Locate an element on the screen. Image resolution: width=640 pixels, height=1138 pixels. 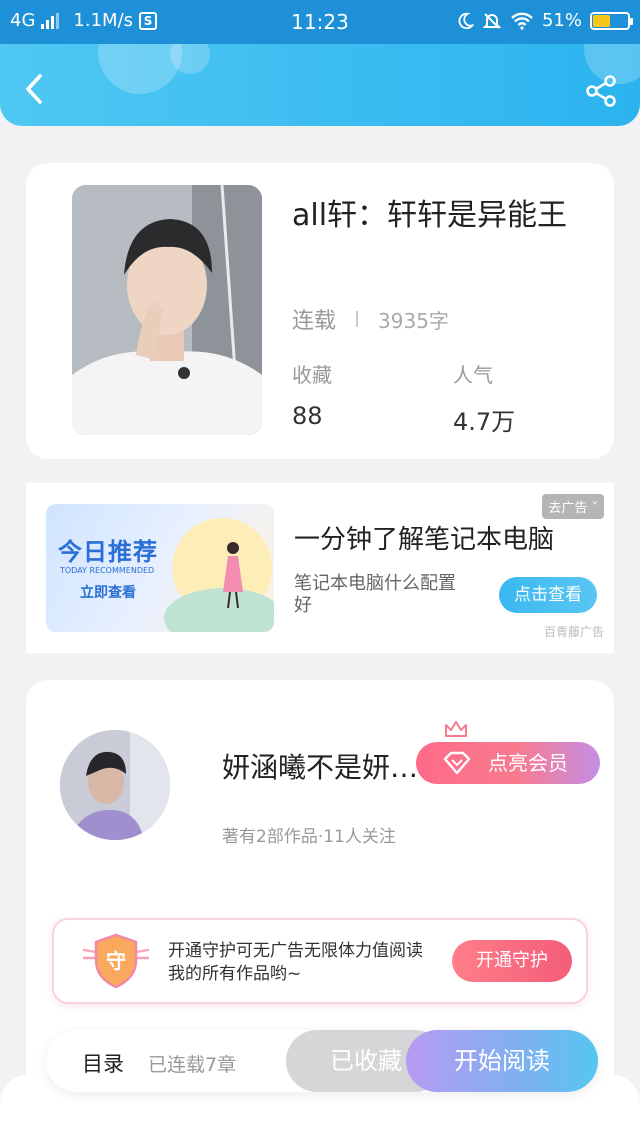
book-title: all轩：轩轩是异能王 is located at coordinates (430, 215).